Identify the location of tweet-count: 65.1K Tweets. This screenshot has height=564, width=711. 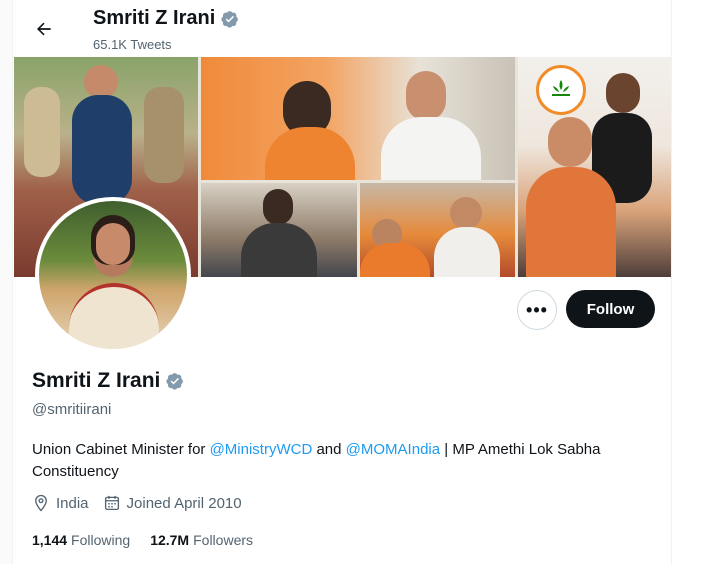
(132, 44).